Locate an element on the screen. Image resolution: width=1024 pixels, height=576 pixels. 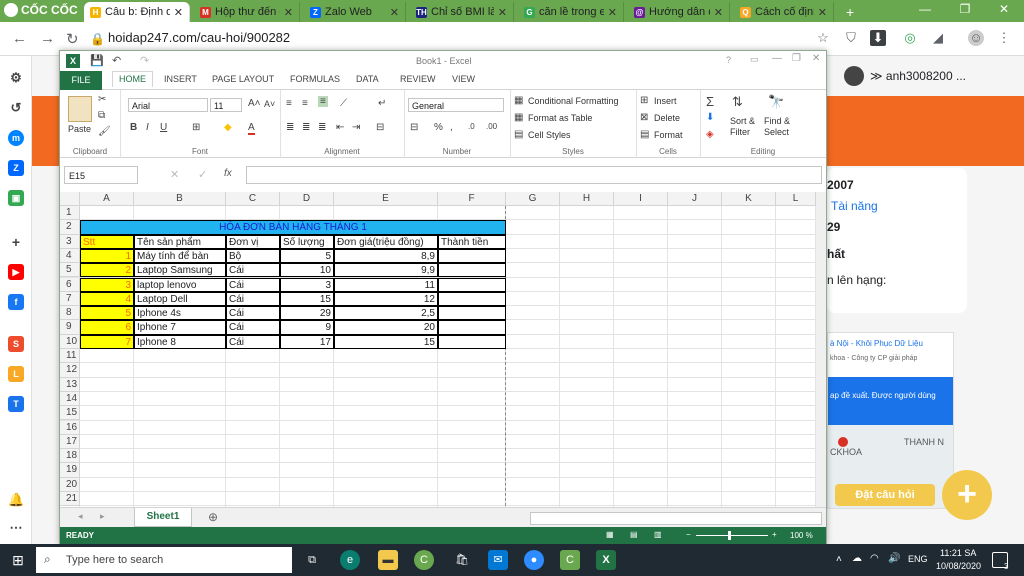
data-cell: Bộ is located at coordinates (253, 256).